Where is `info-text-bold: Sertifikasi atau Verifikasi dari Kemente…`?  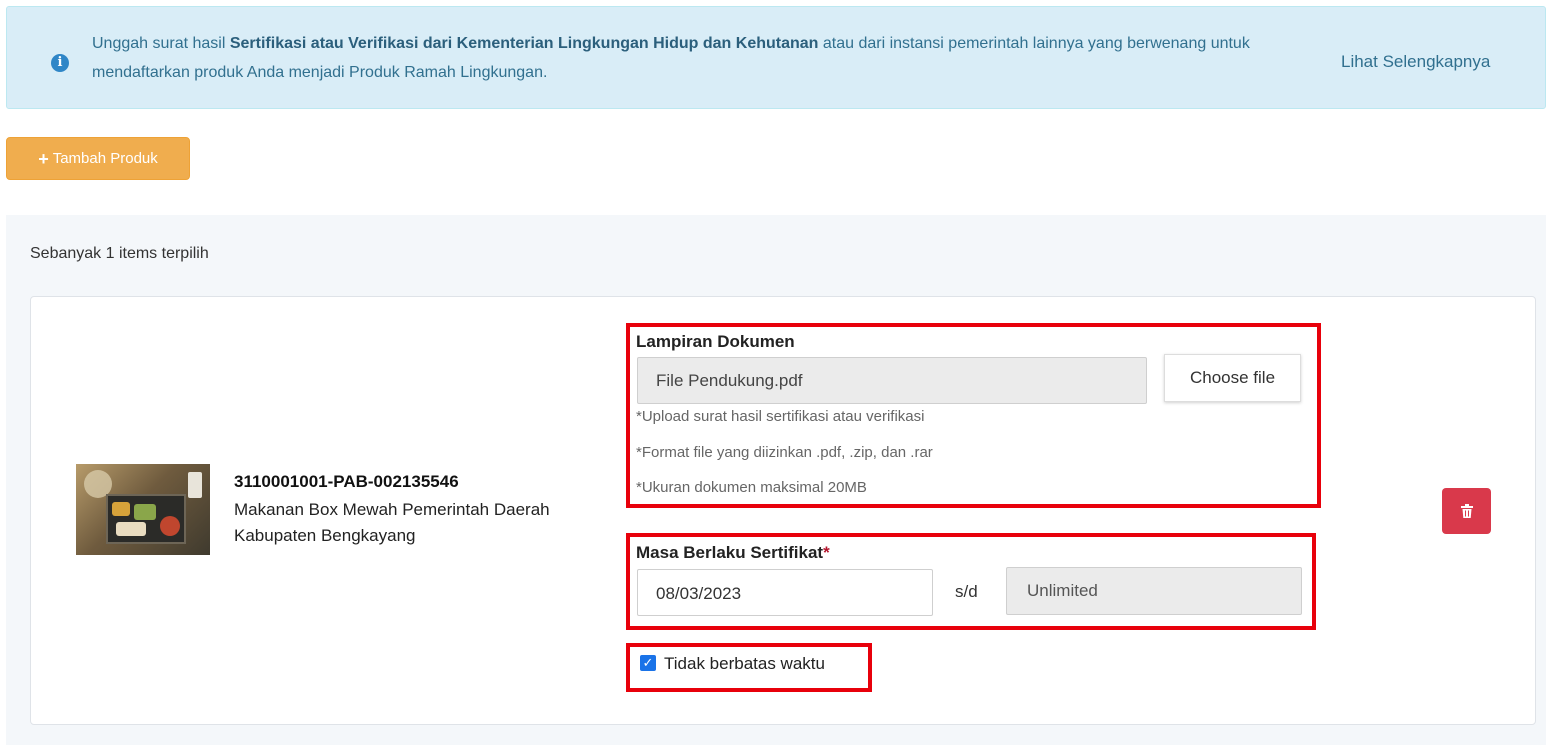
info-text-bold: Sertifikasi atau Verifikasi dari Kemente… is located at coordinates (524, 43).